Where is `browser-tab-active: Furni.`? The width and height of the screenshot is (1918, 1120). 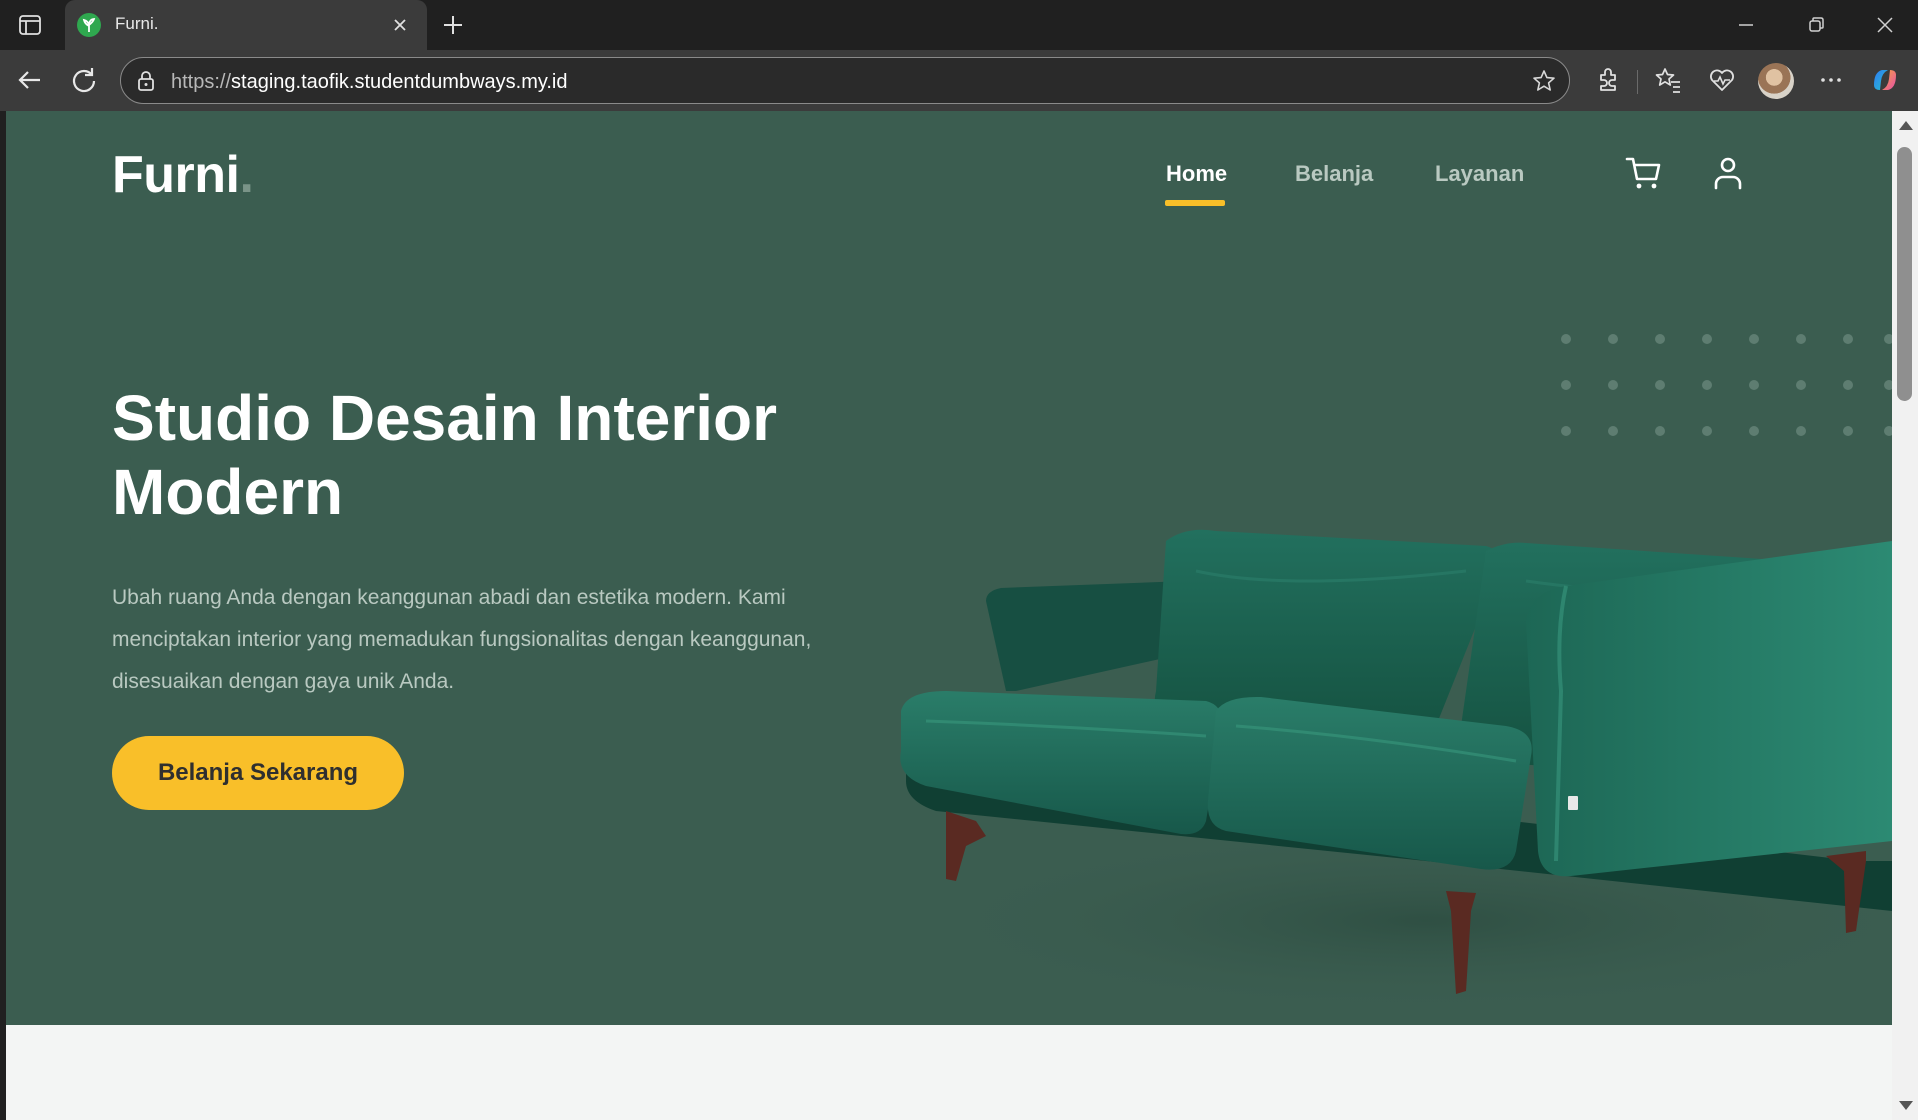
browser-tab-active: Furni. is located at coordinates (246, 25).